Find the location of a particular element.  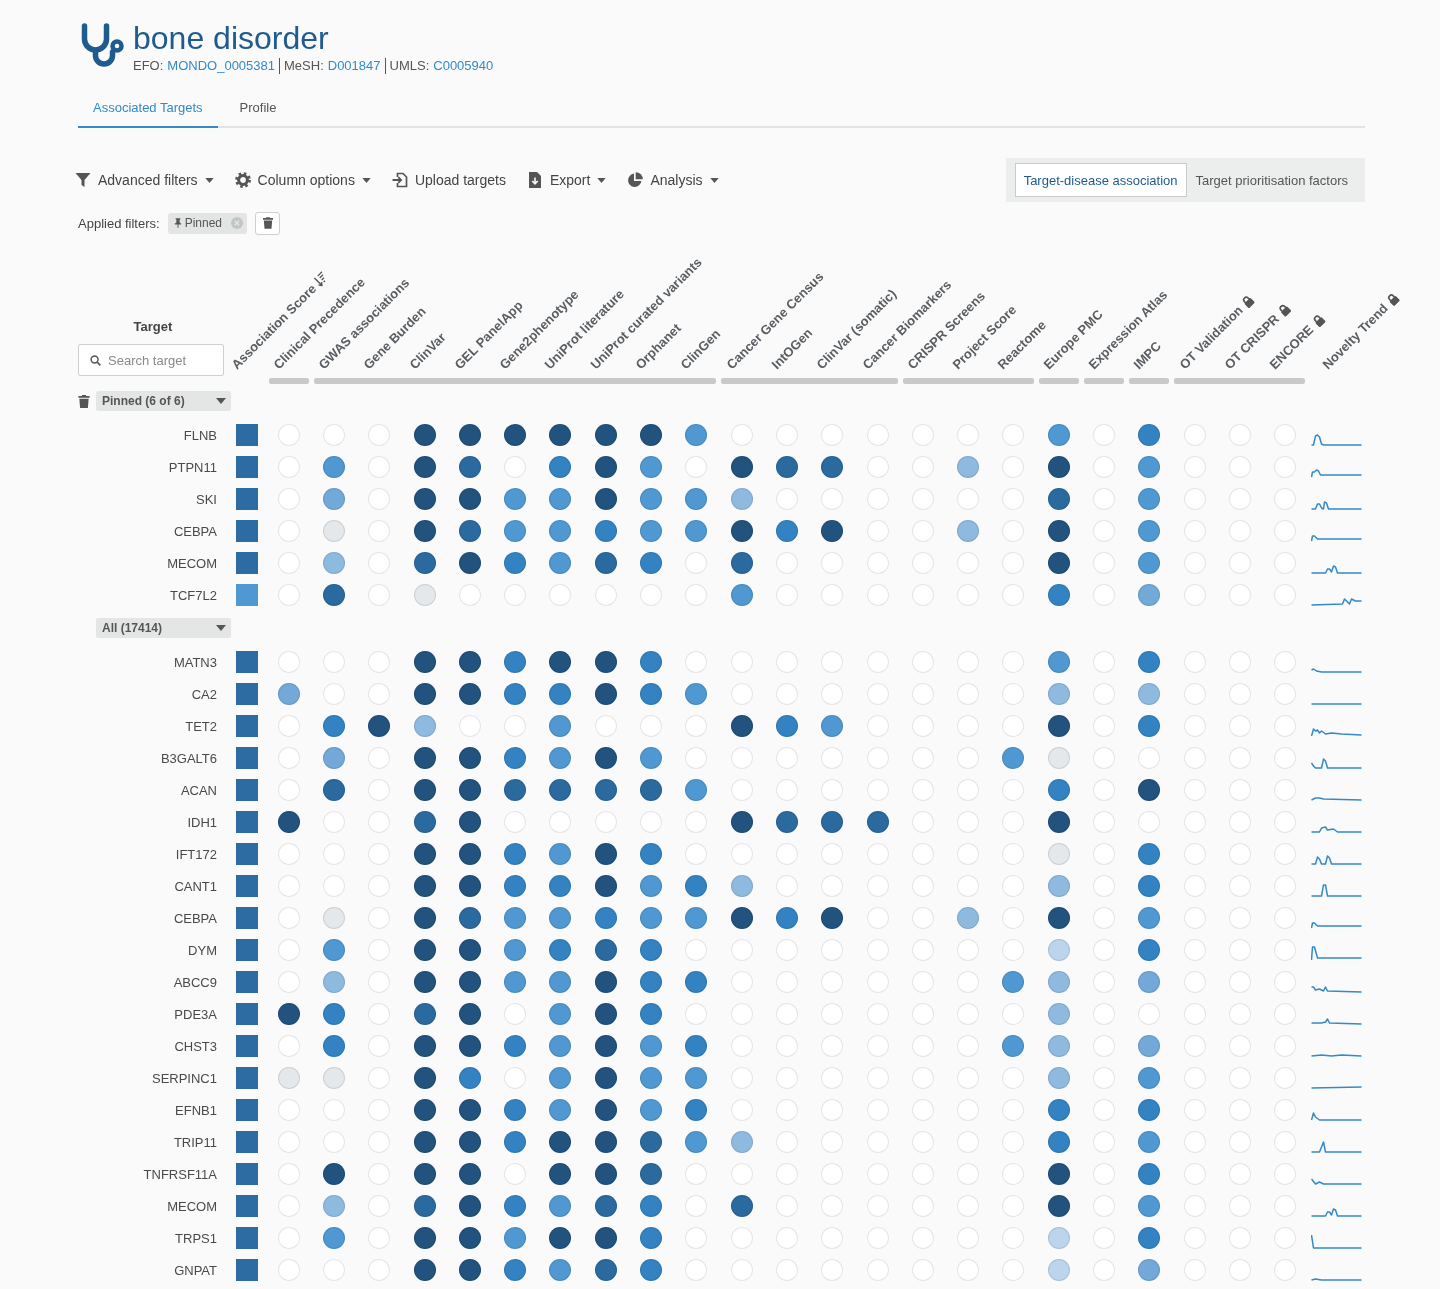

target-name: EFNB1 is located at coordinates (201, 1110).